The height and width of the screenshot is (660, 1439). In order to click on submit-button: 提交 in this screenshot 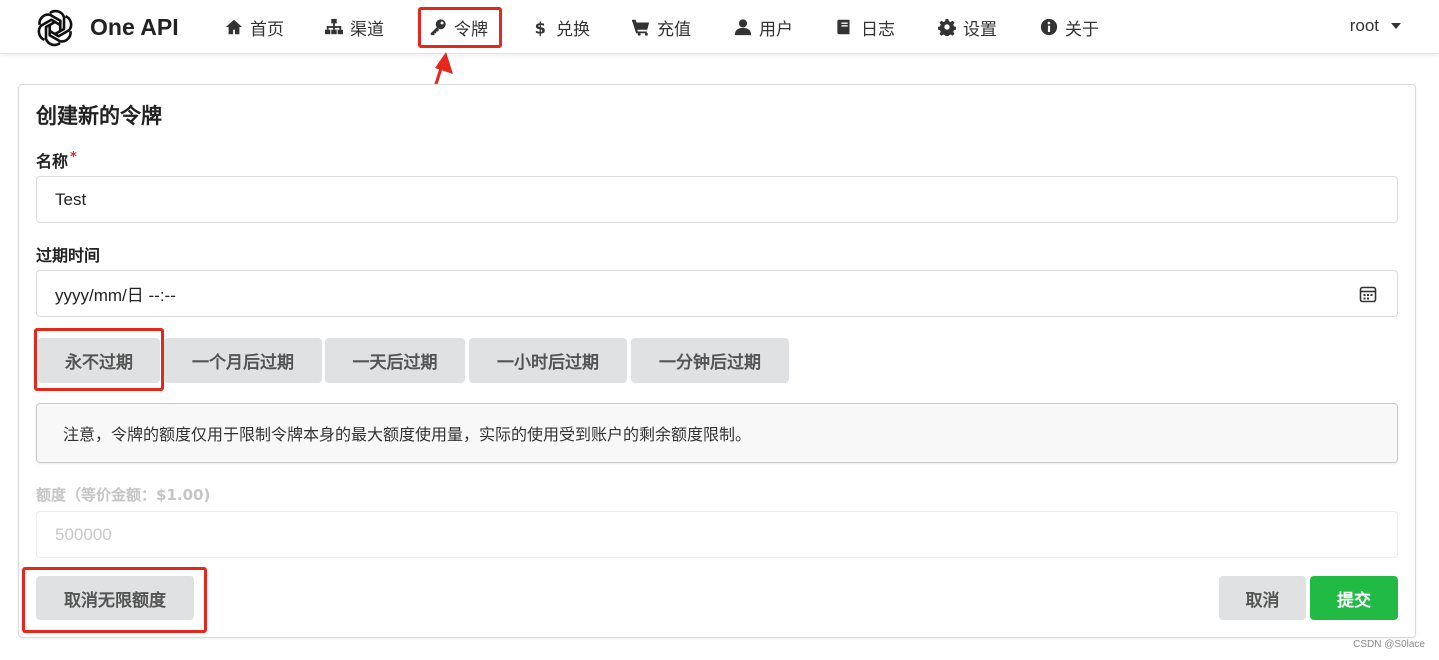, I will do `click(1354, 598)`.